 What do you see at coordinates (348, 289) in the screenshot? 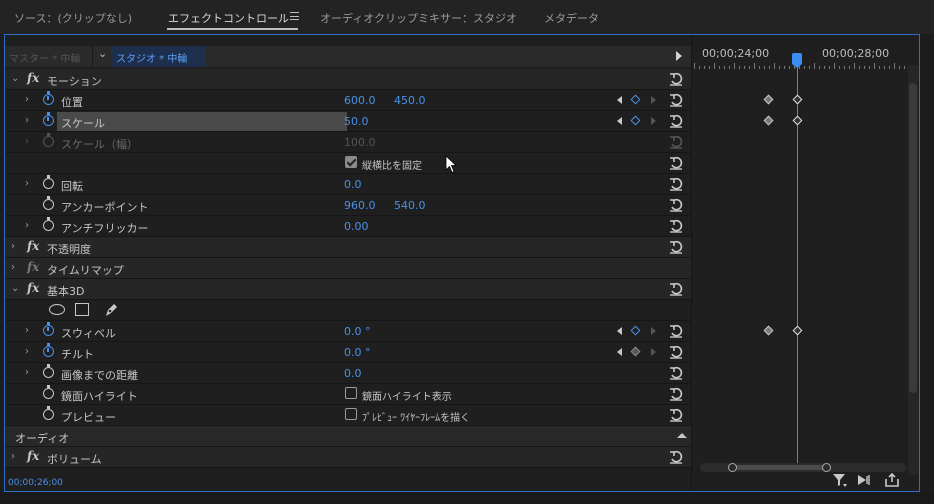
I see `effect-row-basic-3d: ⌄ fx 基本3D` at bounding box center [348, 289].